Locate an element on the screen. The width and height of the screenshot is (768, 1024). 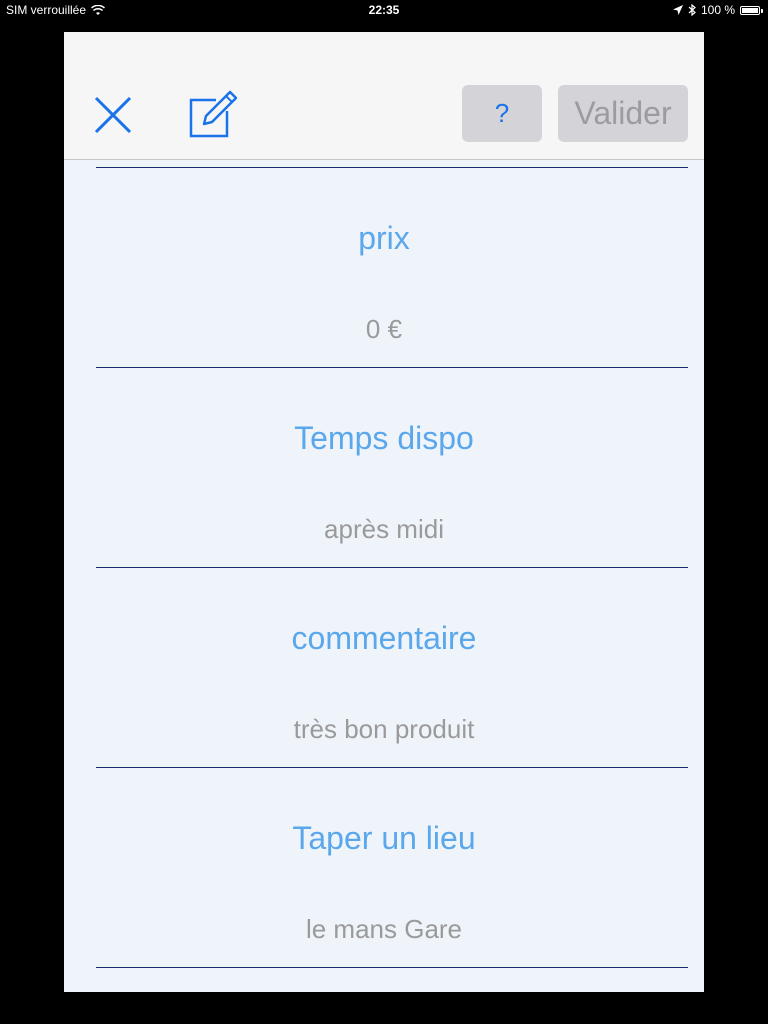
edit-button is located at coordinates (214, 114).